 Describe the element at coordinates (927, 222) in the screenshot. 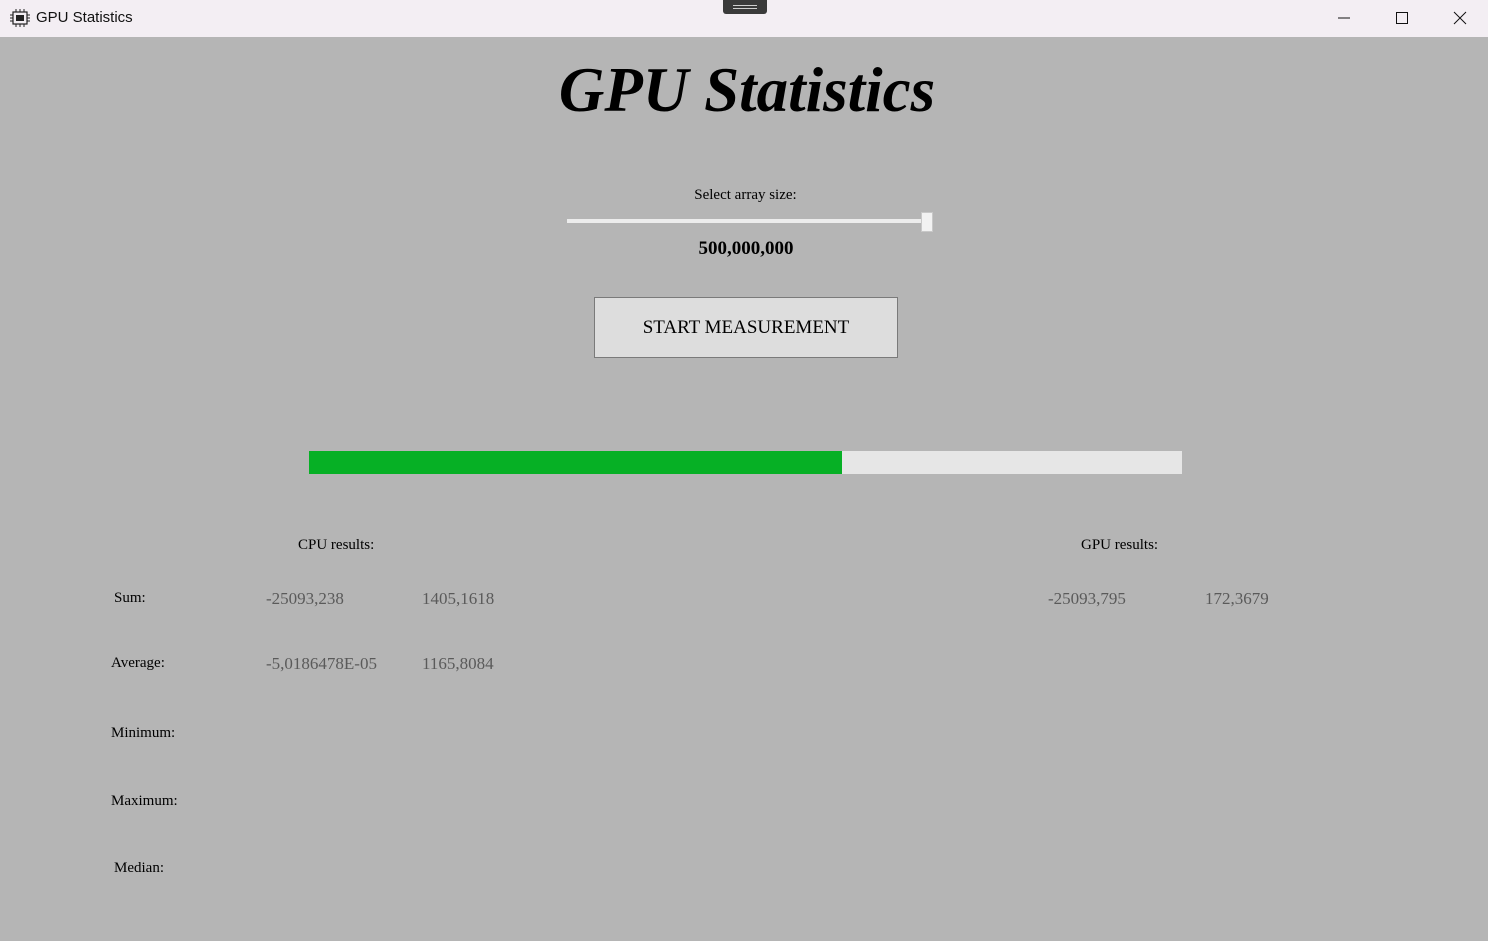

I see `array-size-slider-thumb` at that location.